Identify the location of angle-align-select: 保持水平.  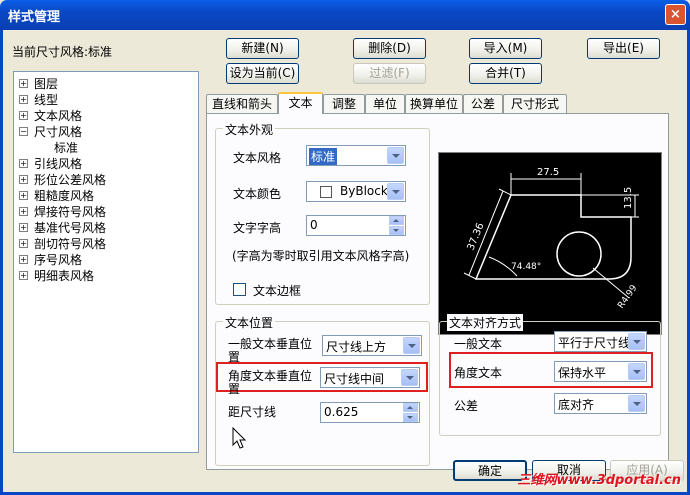
(600, 371).